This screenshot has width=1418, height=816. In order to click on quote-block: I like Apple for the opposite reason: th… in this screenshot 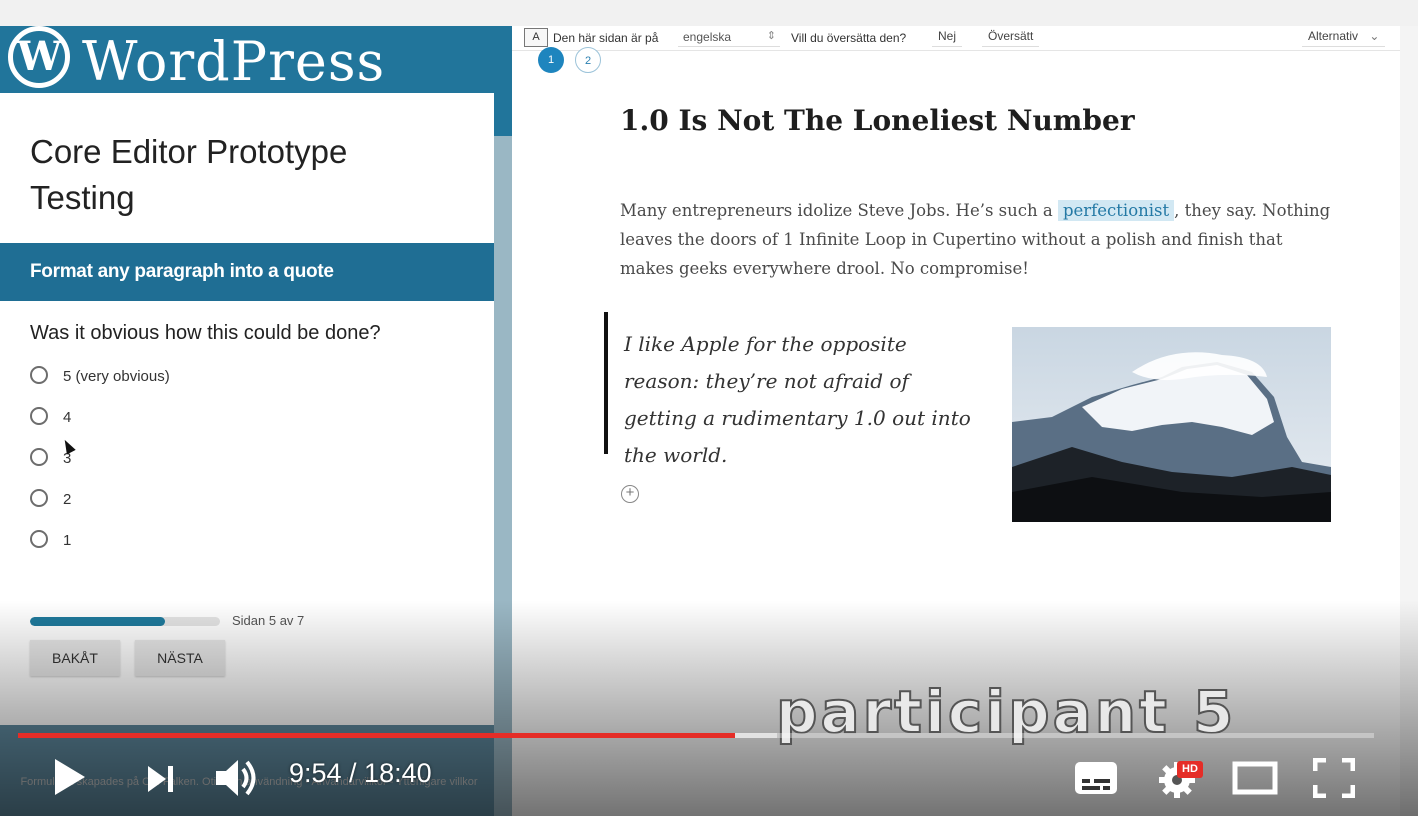, I will do `click(804, 400)`.